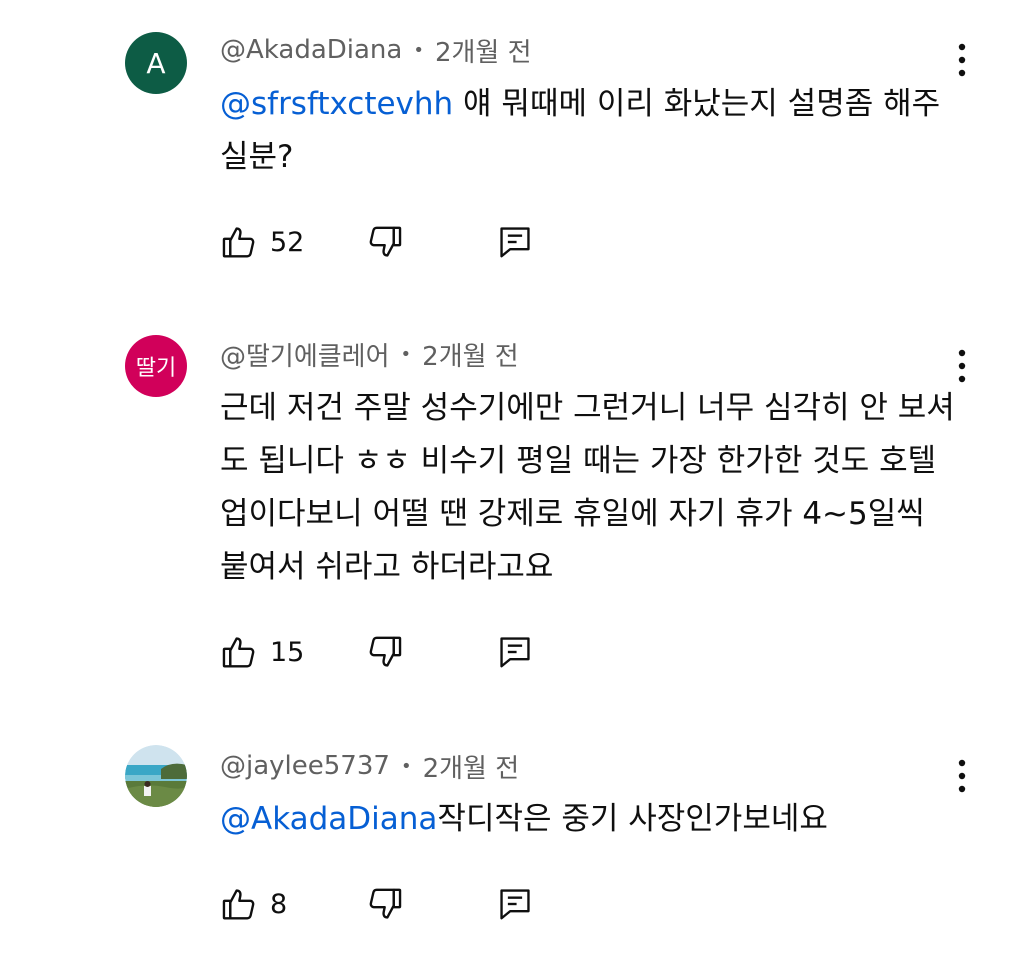 The height and width of the screenshot is (980, 1024). I want to click on author-name: @딸기에클레어, so click(305, 354).